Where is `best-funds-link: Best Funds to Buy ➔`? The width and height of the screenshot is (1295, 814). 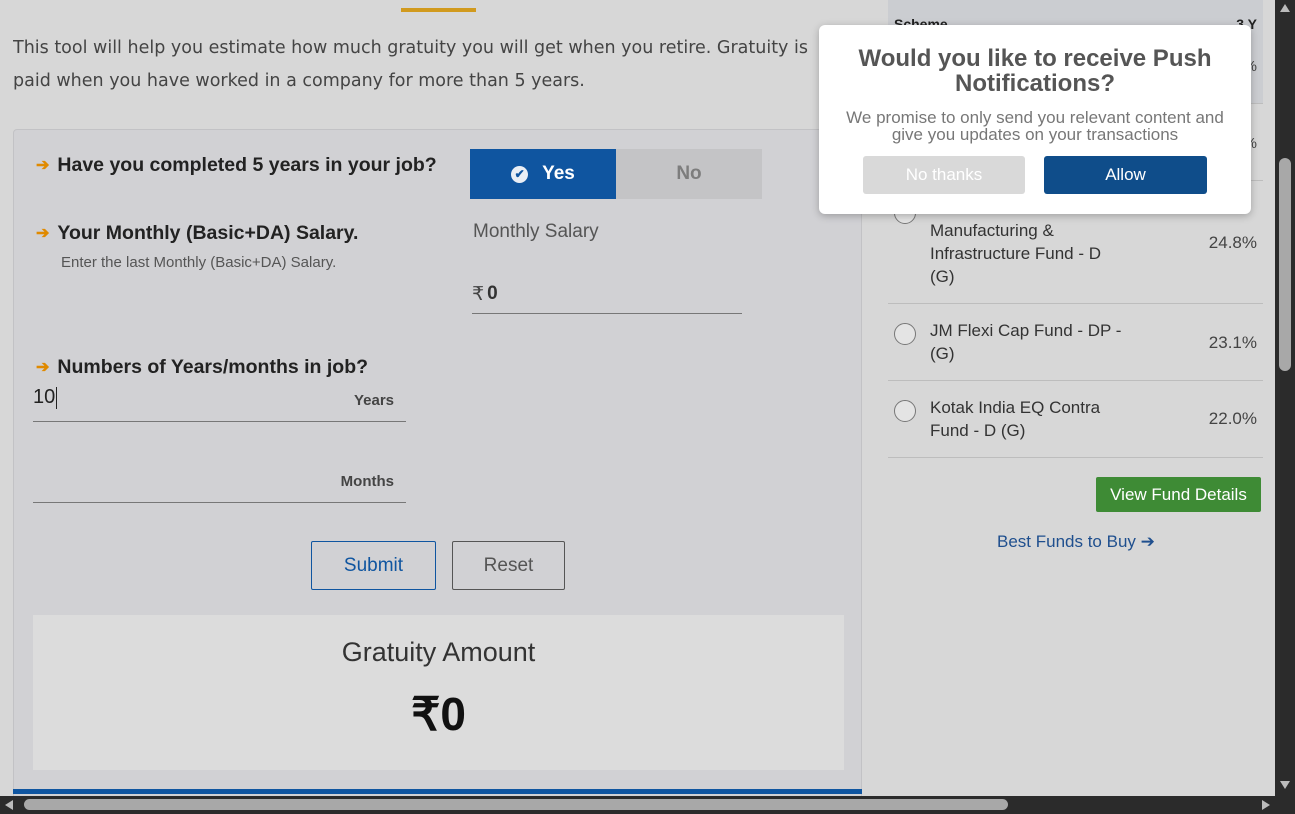 best-funds-link: Best Funds to Buy ➔ is located at coordinates (1076, 542).